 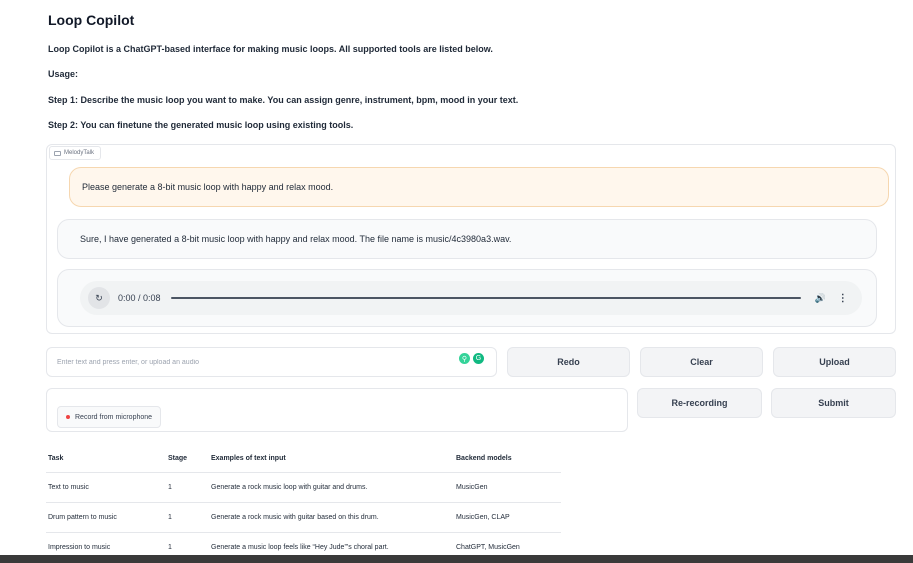 What do you see at coordinates (843, 298) in the screenshot?
I see `more-options-icon: ⋮` at bounding box center [843, 298].